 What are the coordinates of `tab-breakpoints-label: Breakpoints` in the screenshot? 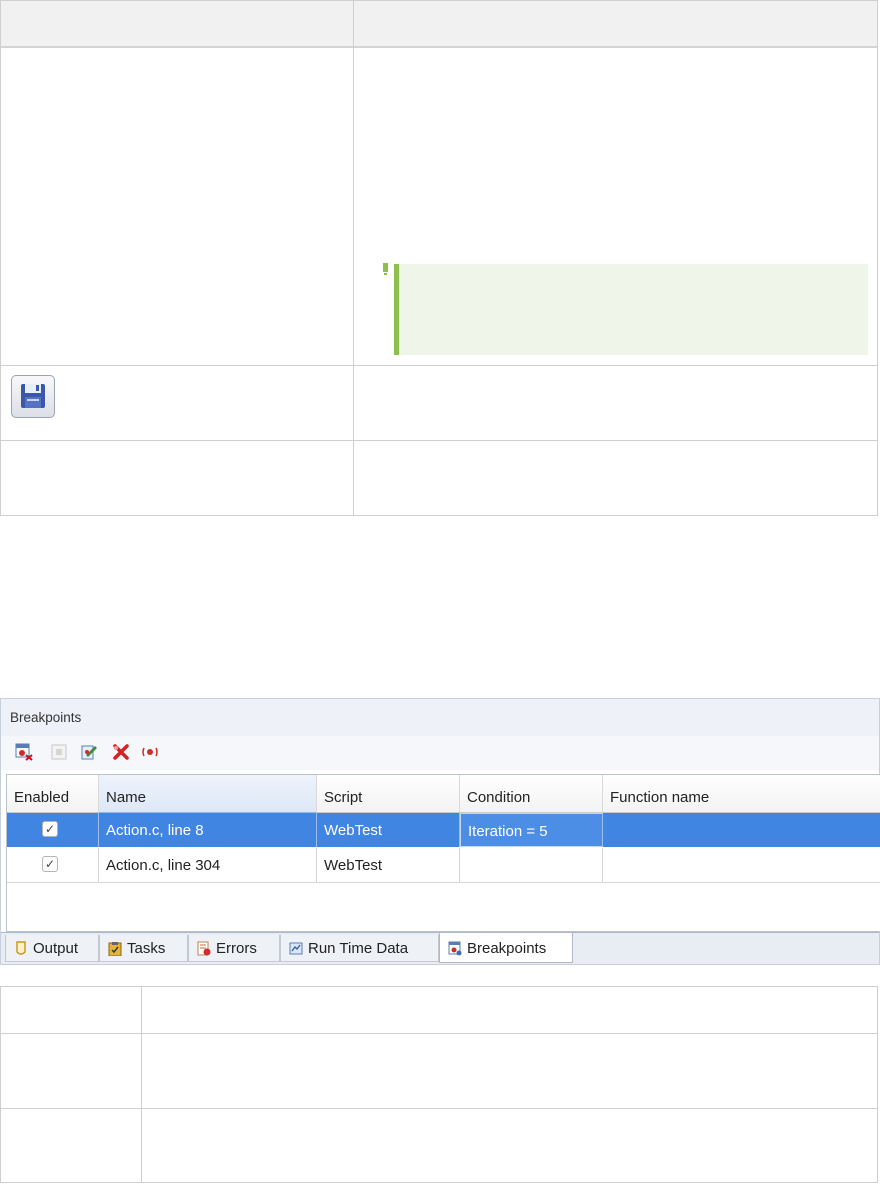 It's located at (507, 948).